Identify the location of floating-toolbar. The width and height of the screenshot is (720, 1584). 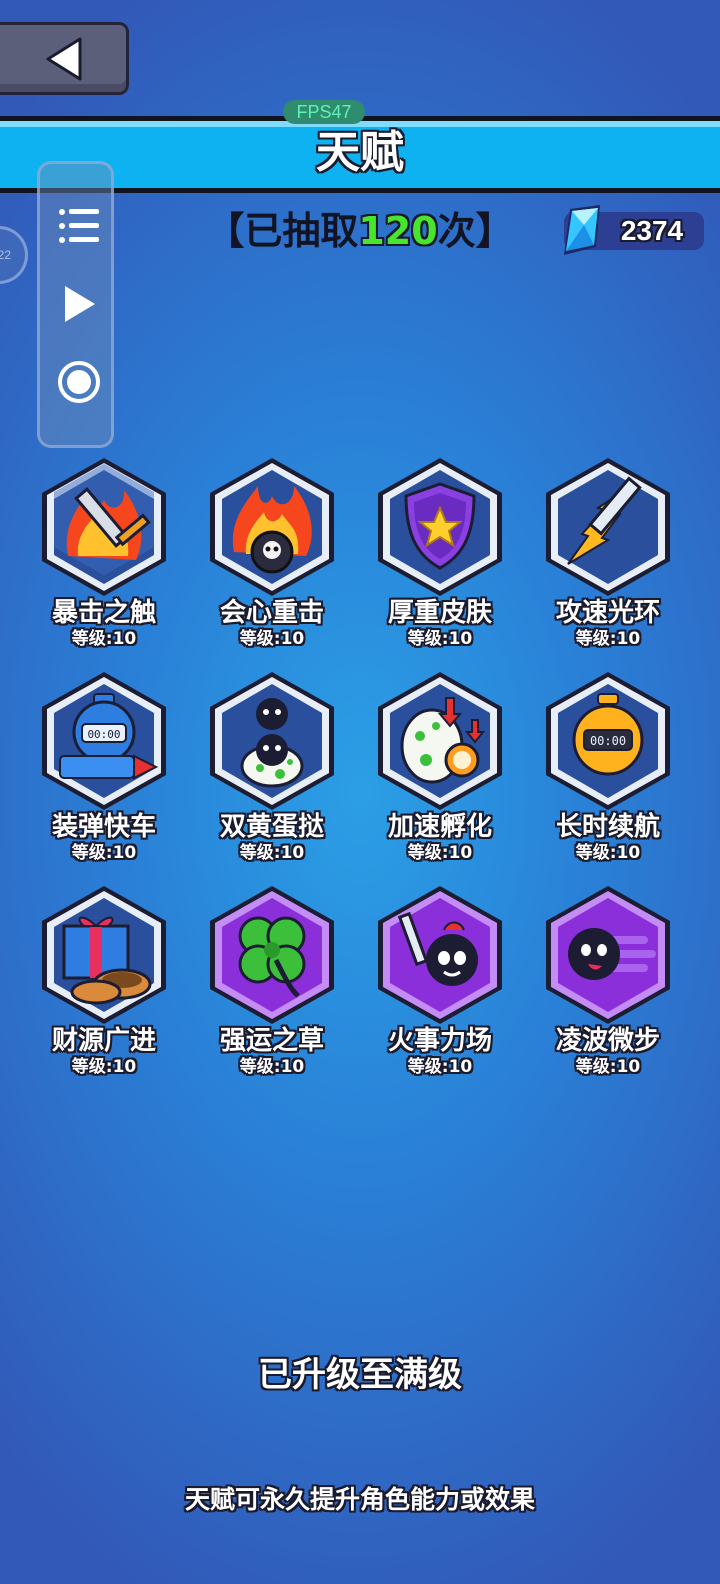
(75, 304).